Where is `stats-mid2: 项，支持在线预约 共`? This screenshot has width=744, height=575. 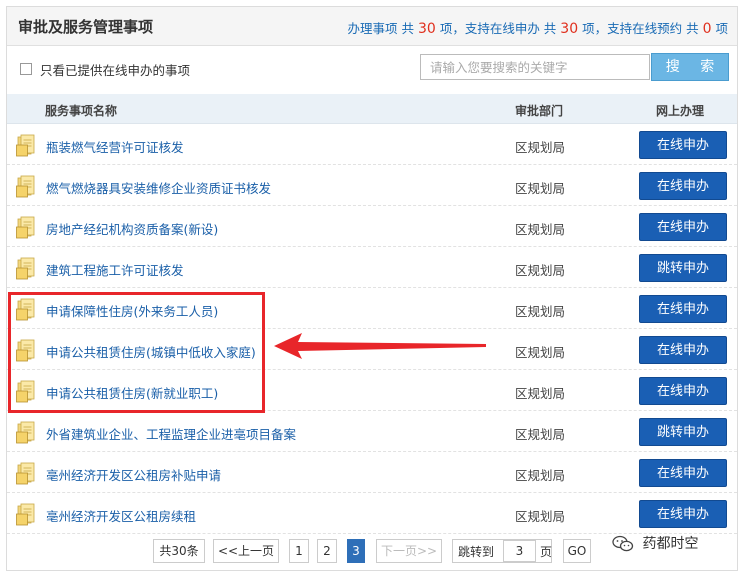
stats-mid2: 项，支持在线预约 共 is located at coordinates (640, 28).